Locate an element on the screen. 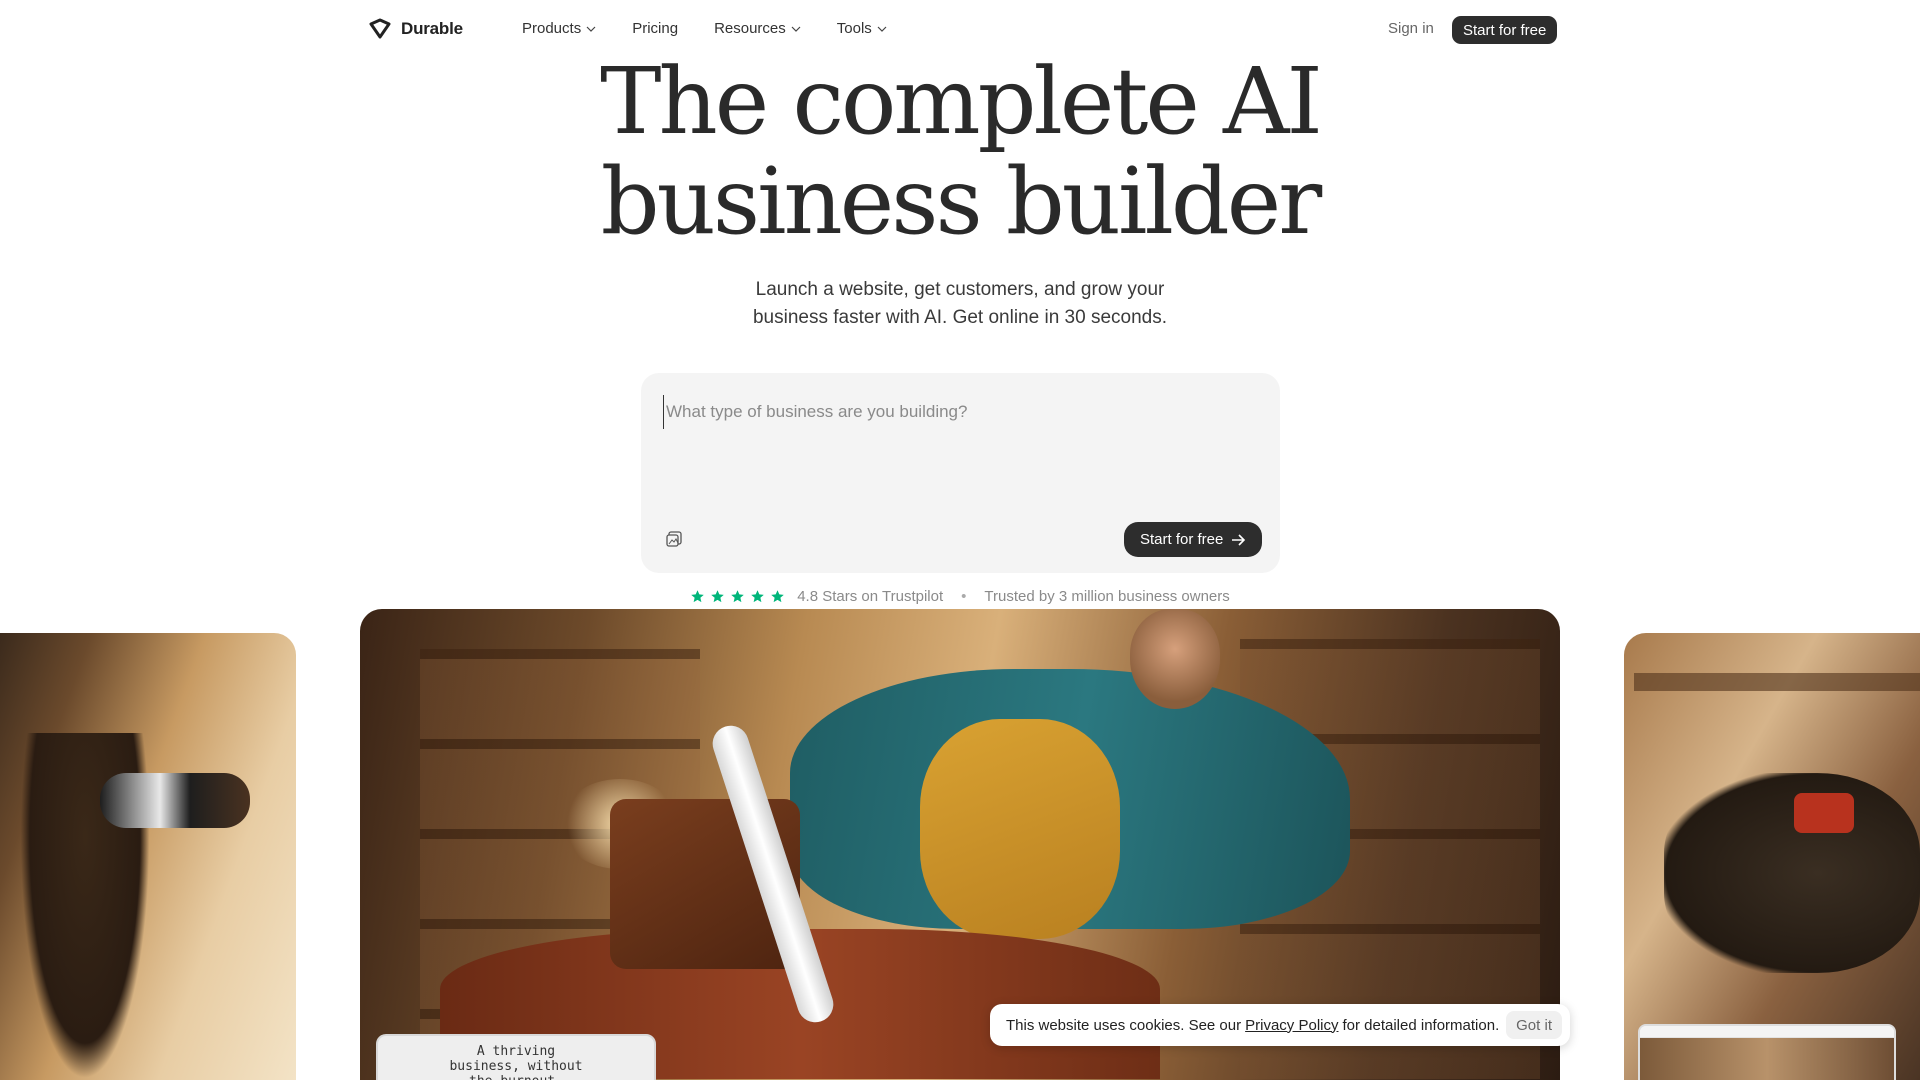  preview-hero-image is located at coordinates (1767, 1059).